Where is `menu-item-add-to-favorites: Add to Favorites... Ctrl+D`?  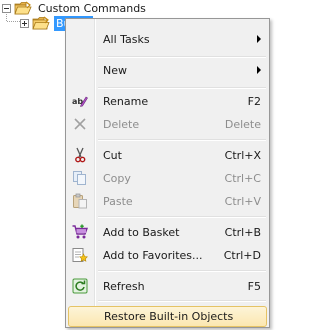
menu-item-add-to-favorites: Add to Favorites... Ctrl+D is located at coordinates (167, 255).